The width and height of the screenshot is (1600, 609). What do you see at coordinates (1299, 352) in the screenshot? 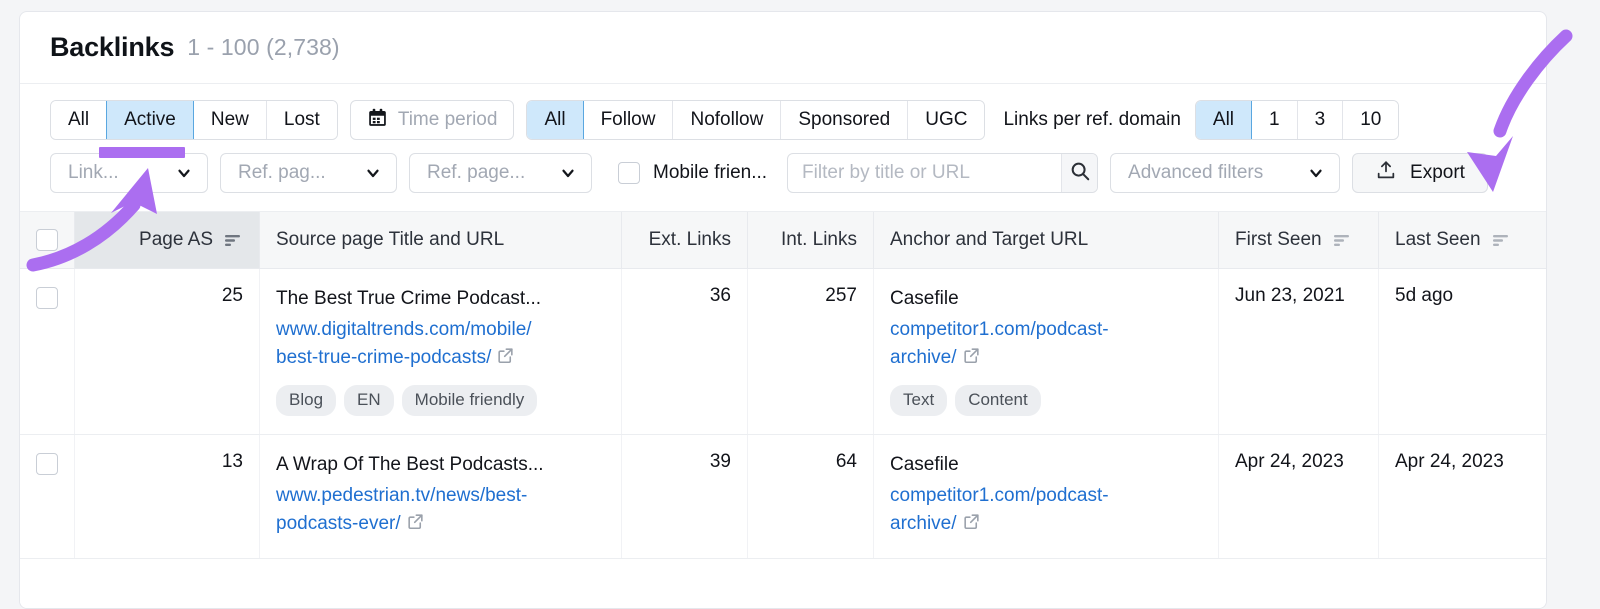
I see `cell-first-seen: Jun 23, 2021` at bounding box center [1299, 352].